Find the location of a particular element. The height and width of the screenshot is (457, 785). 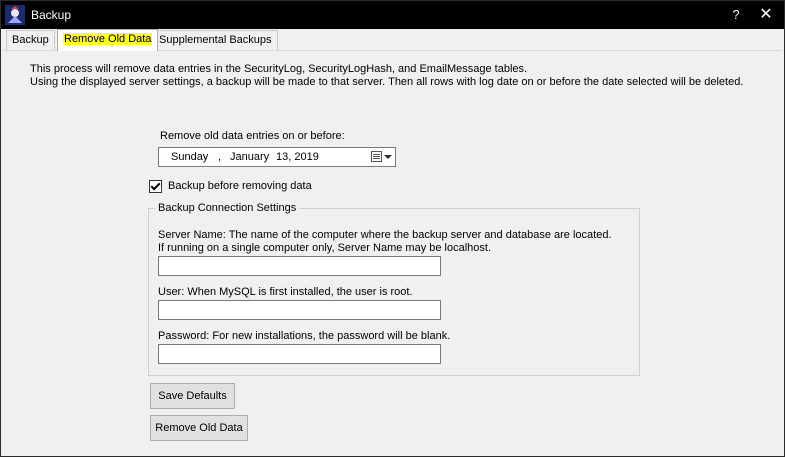

remove-old-data-button: Remove Old Data is located at coordinates (199, 428).